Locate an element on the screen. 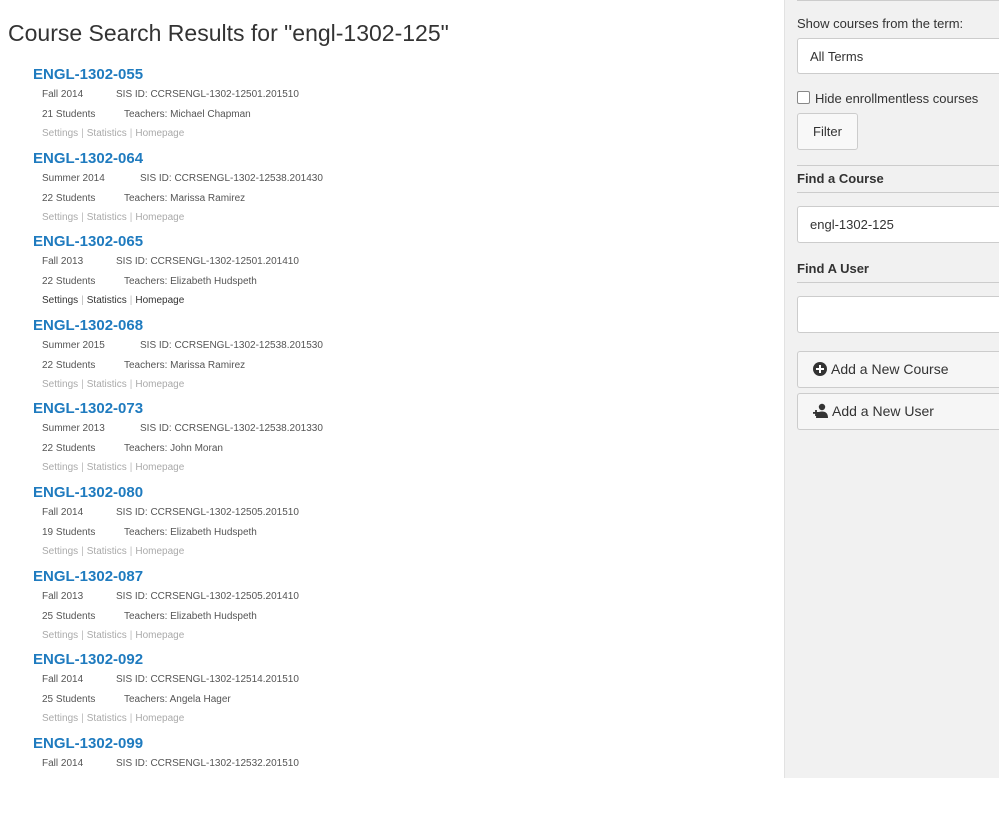  course-teachers: Teachers: John Moran is located at coordinates (173, 449).